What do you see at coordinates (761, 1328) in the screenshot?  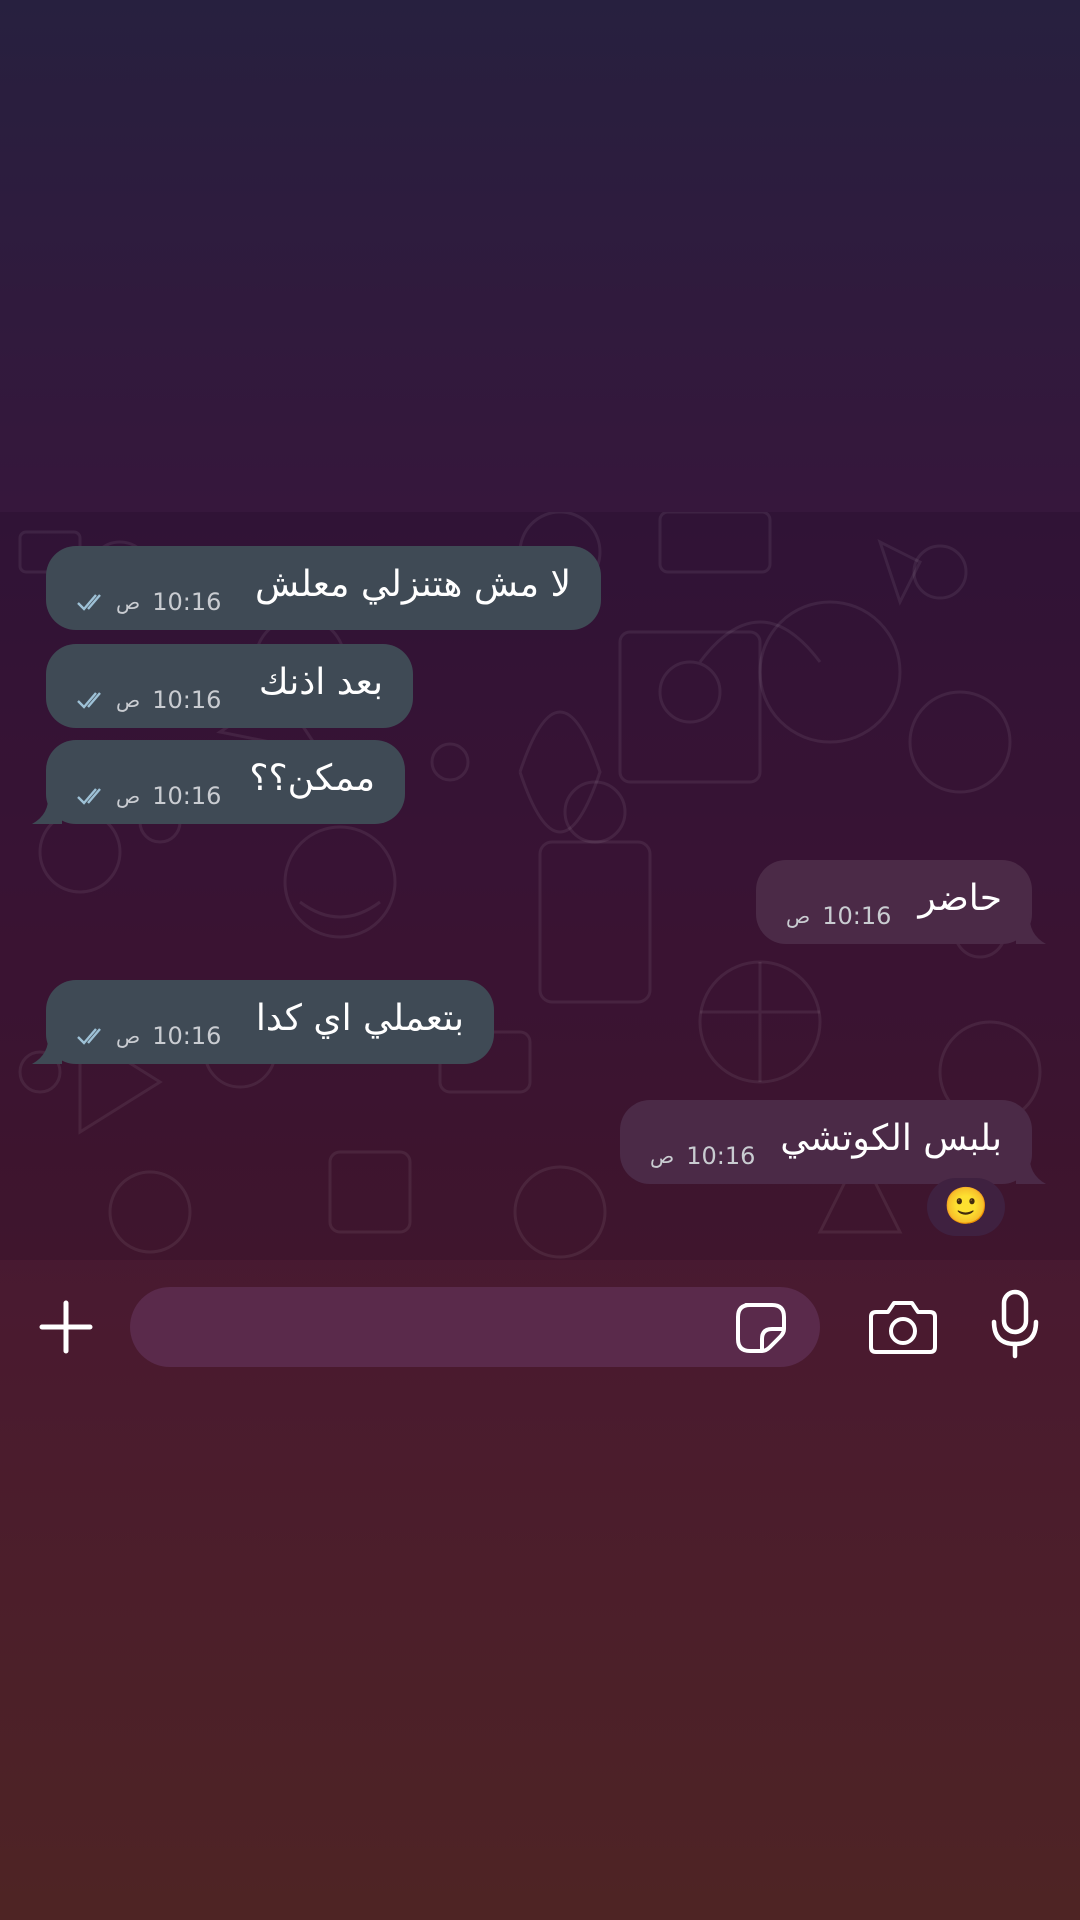 I see `sticker-icon` at bounding box center [761, 1328].